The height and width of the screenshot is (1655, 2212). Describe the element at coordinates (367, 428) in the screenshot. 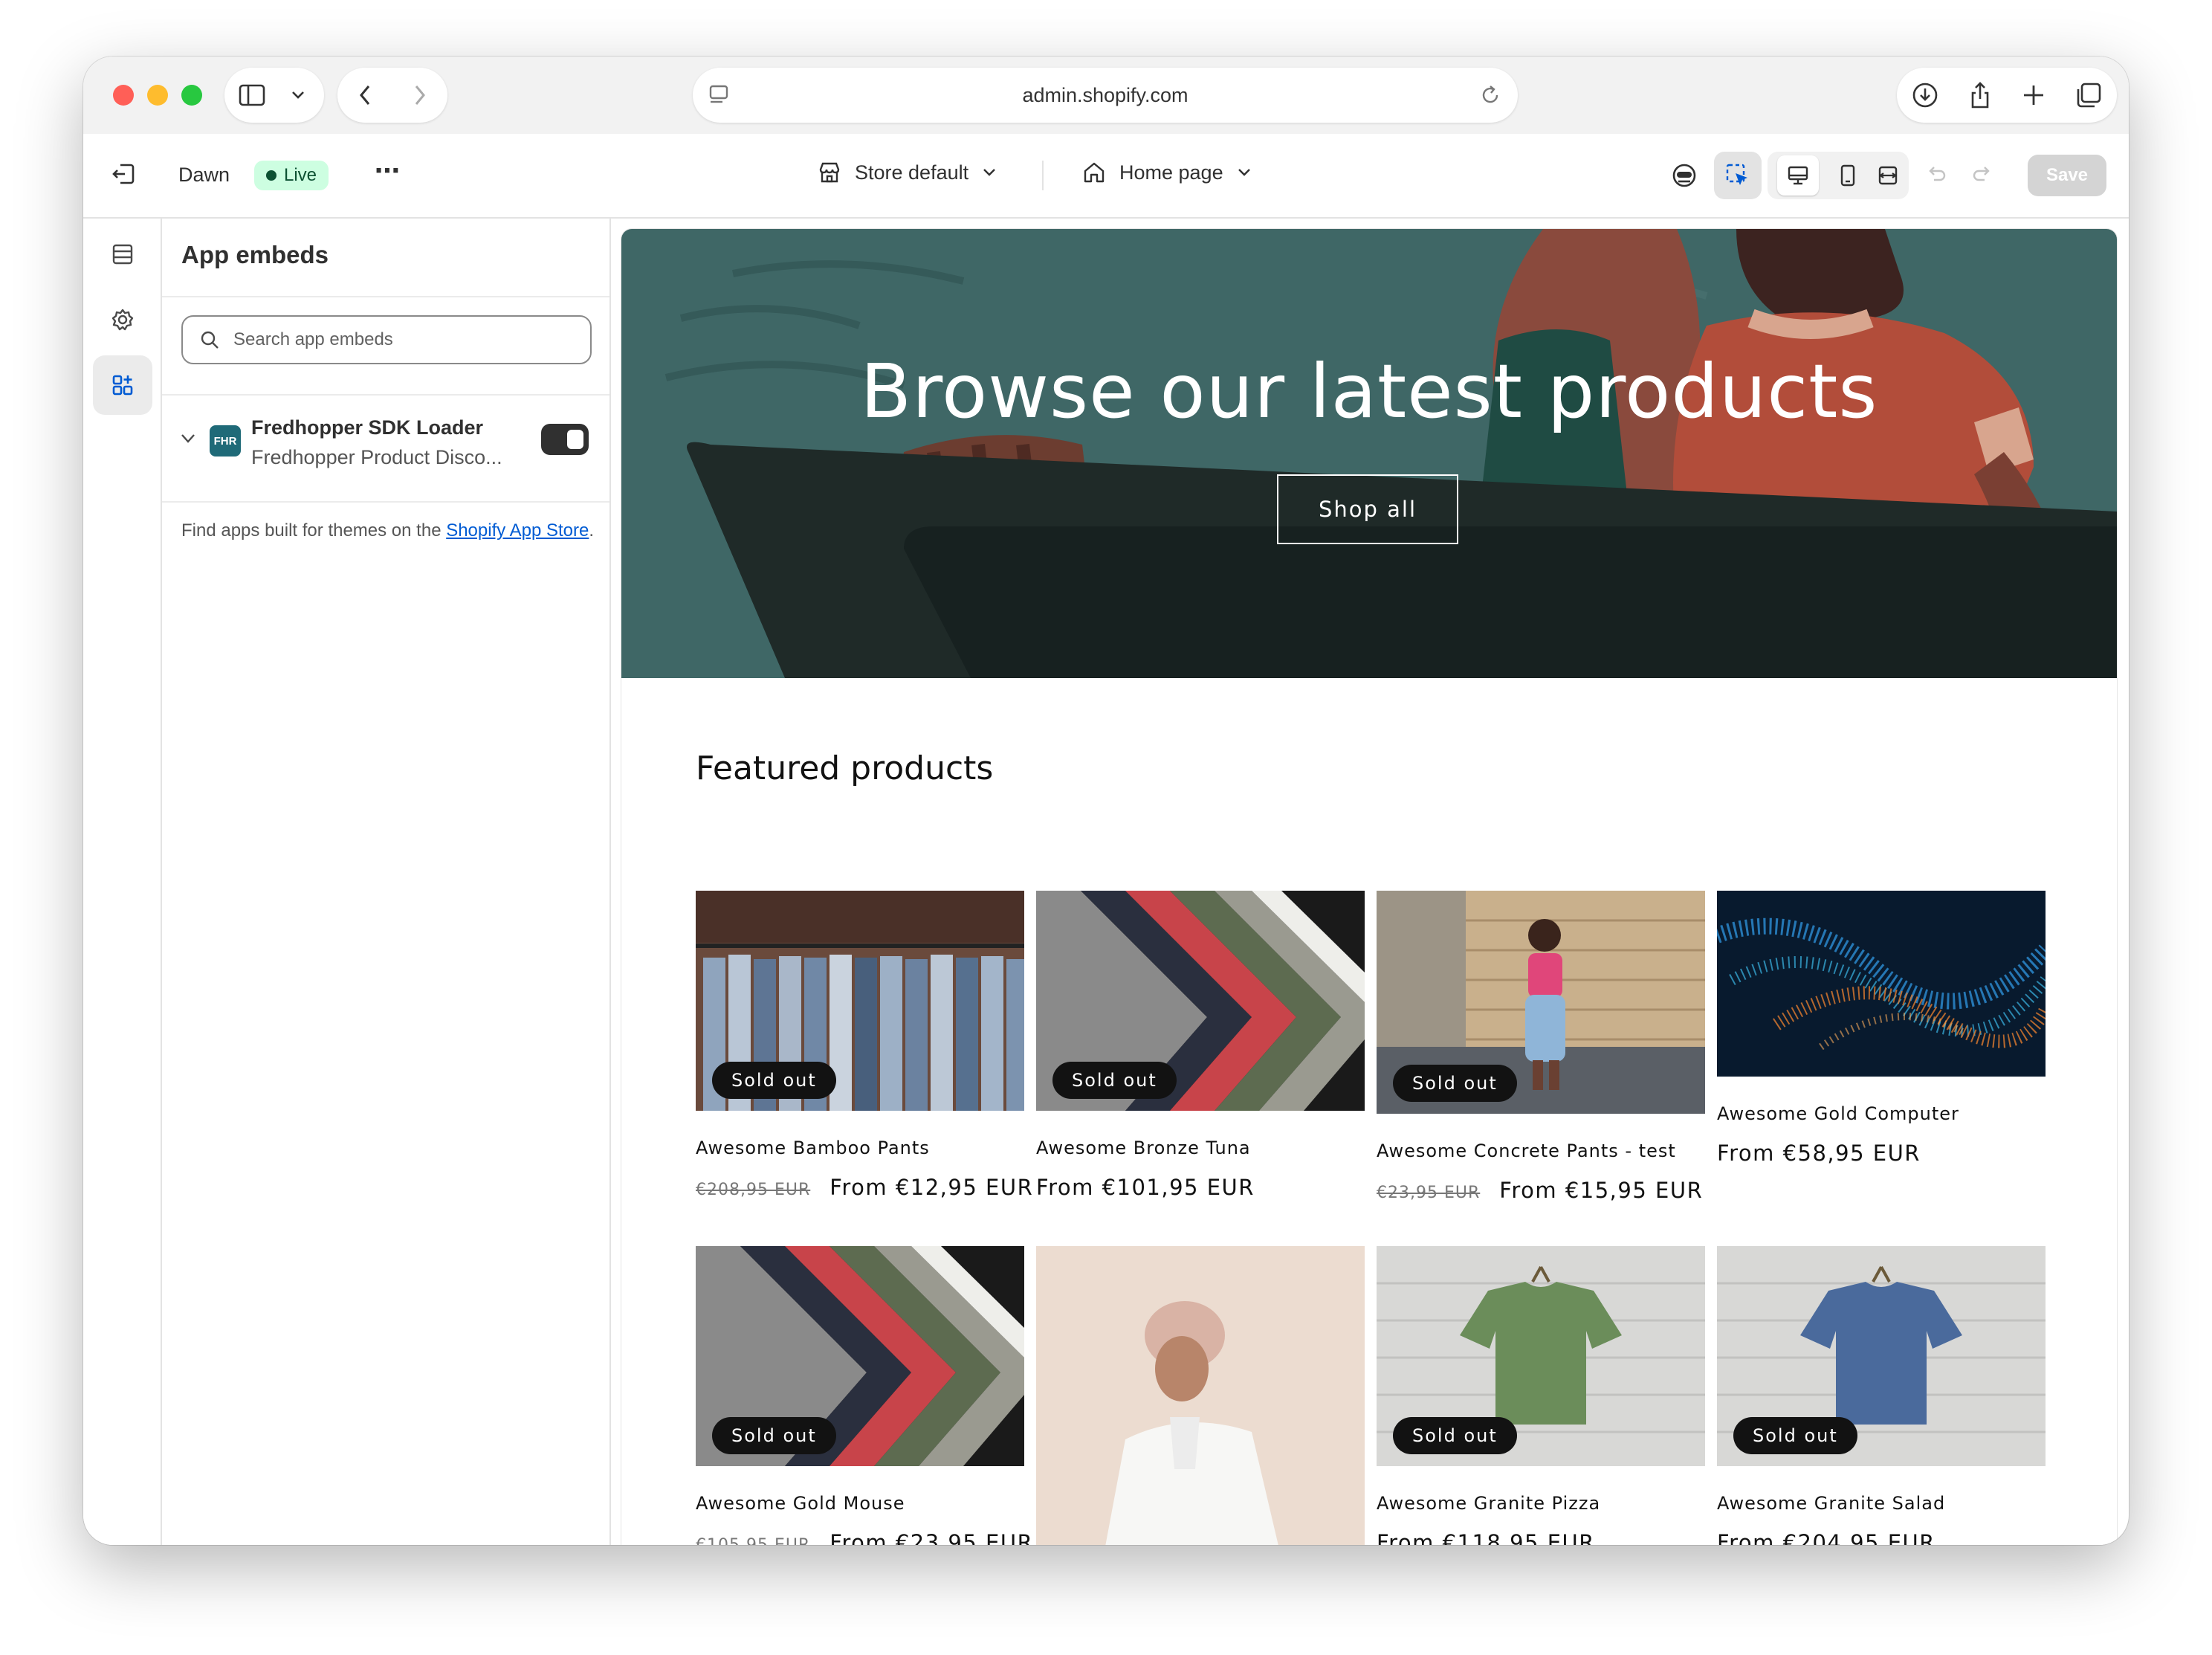

I see `embed-title: Fredhopper SDK Loader` at that location.